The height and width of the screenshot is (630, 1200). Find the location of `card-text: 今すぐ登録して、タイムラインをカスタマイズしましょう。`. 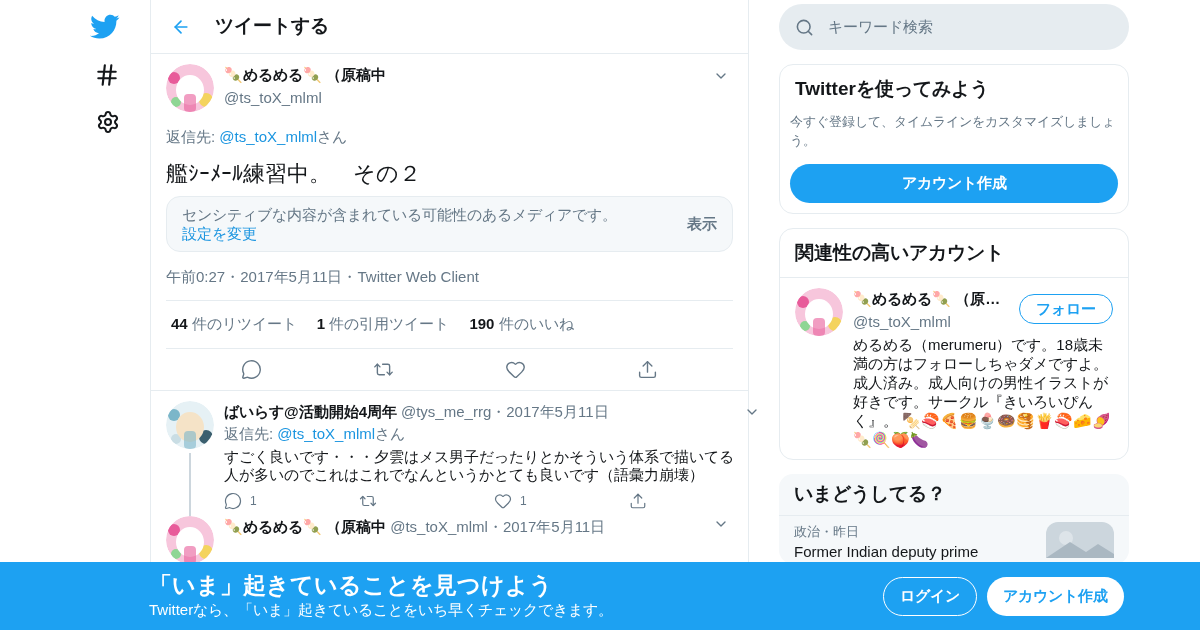

card-text: 今すぐ登録して、タイムラインをカスタマイズしましょう。 is located at coordinates (953, 131).